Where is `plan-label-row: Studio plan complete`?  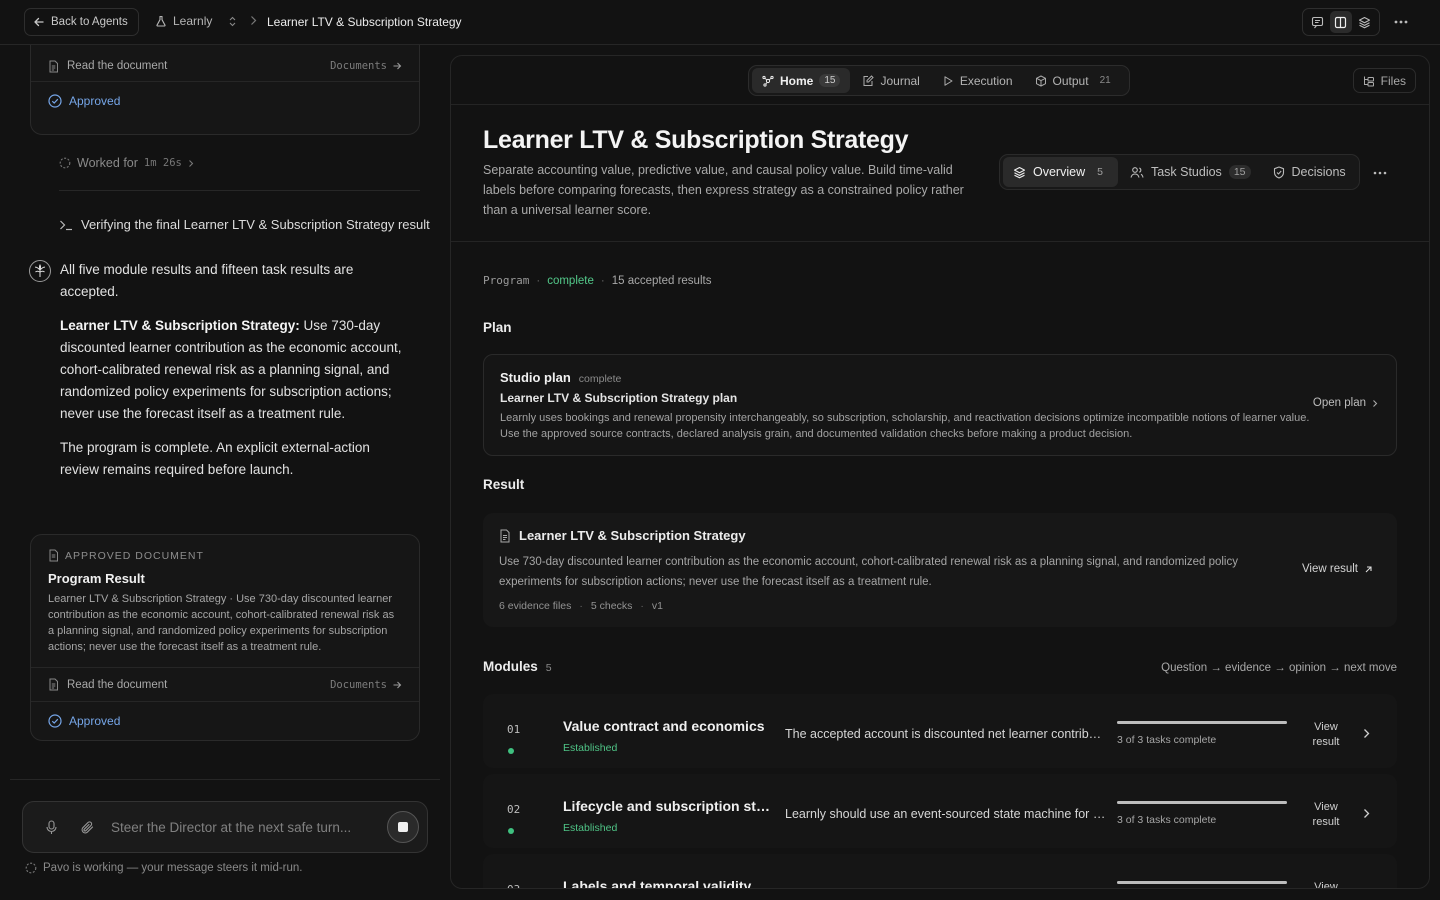 plan-label-row: Studio plan complete is located at coordinates (560, 377).